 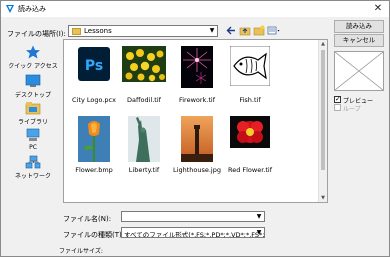 What do you see at coordinates (143, 31) in the screenshot?
I see `look-in-dropdown: Lessons ▼` at bounding box center [143, 31].